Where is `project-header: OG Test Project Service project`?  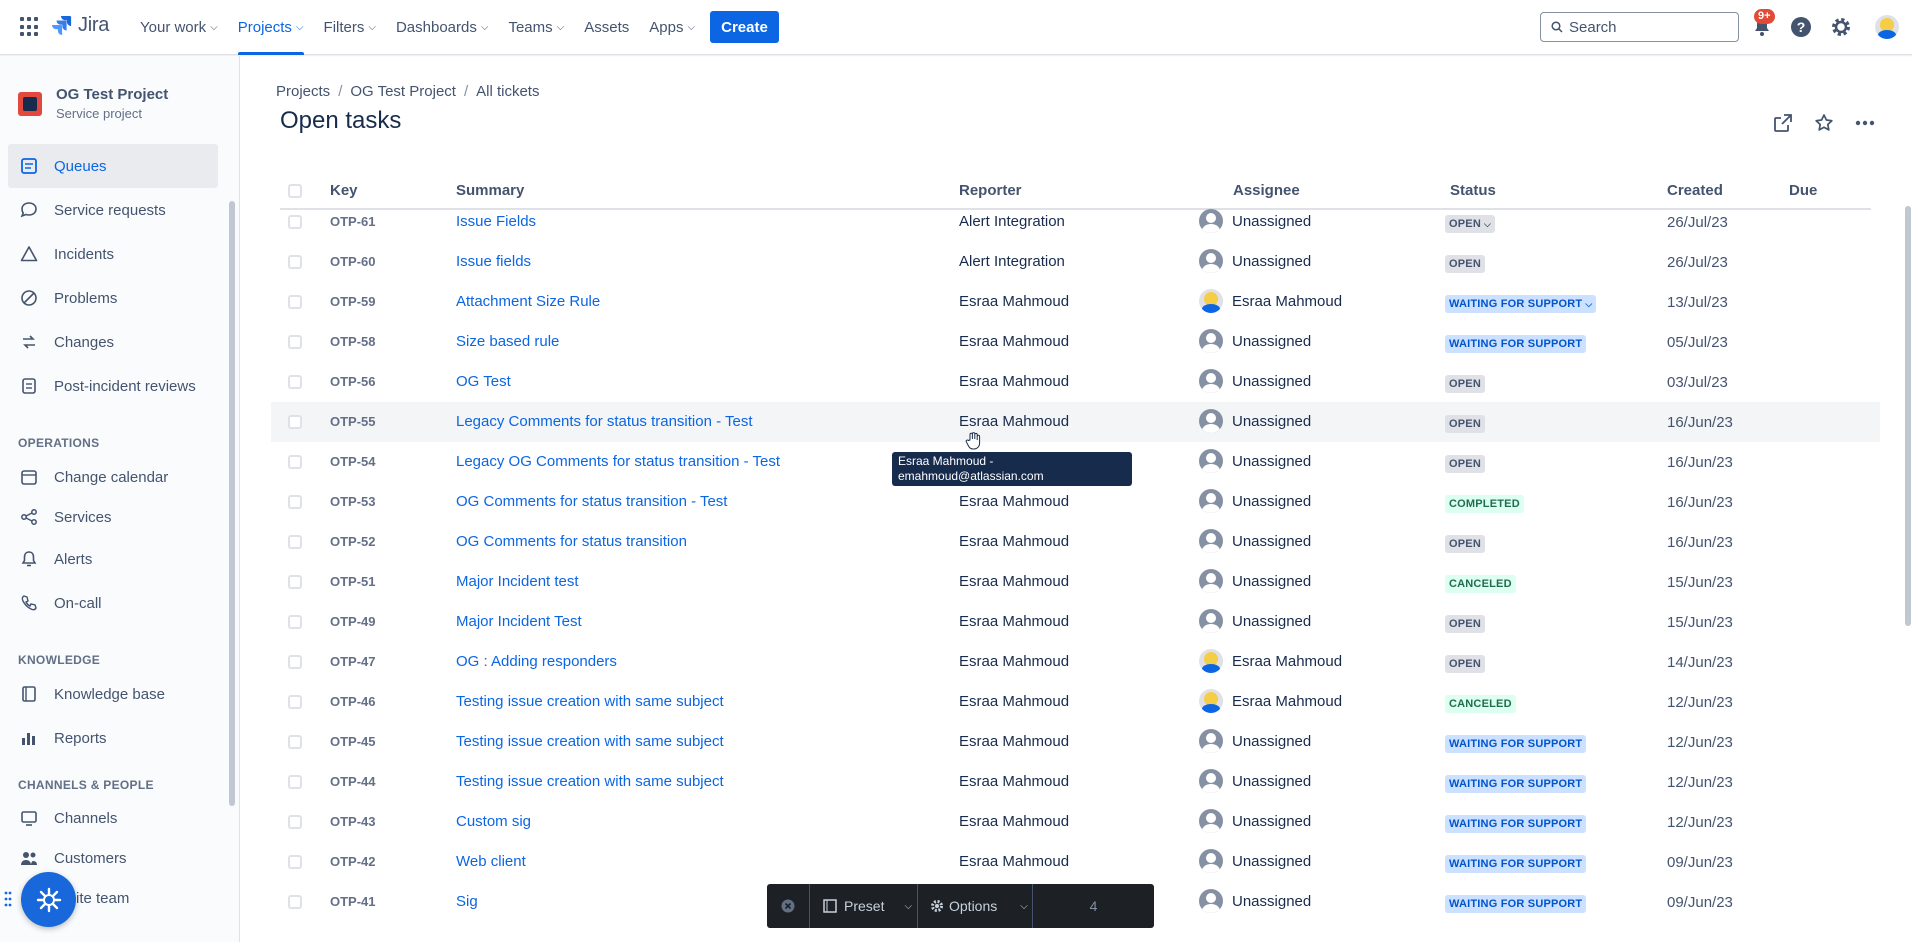 project-header: OG Test Project Service project is located at coordinates (93, 103).